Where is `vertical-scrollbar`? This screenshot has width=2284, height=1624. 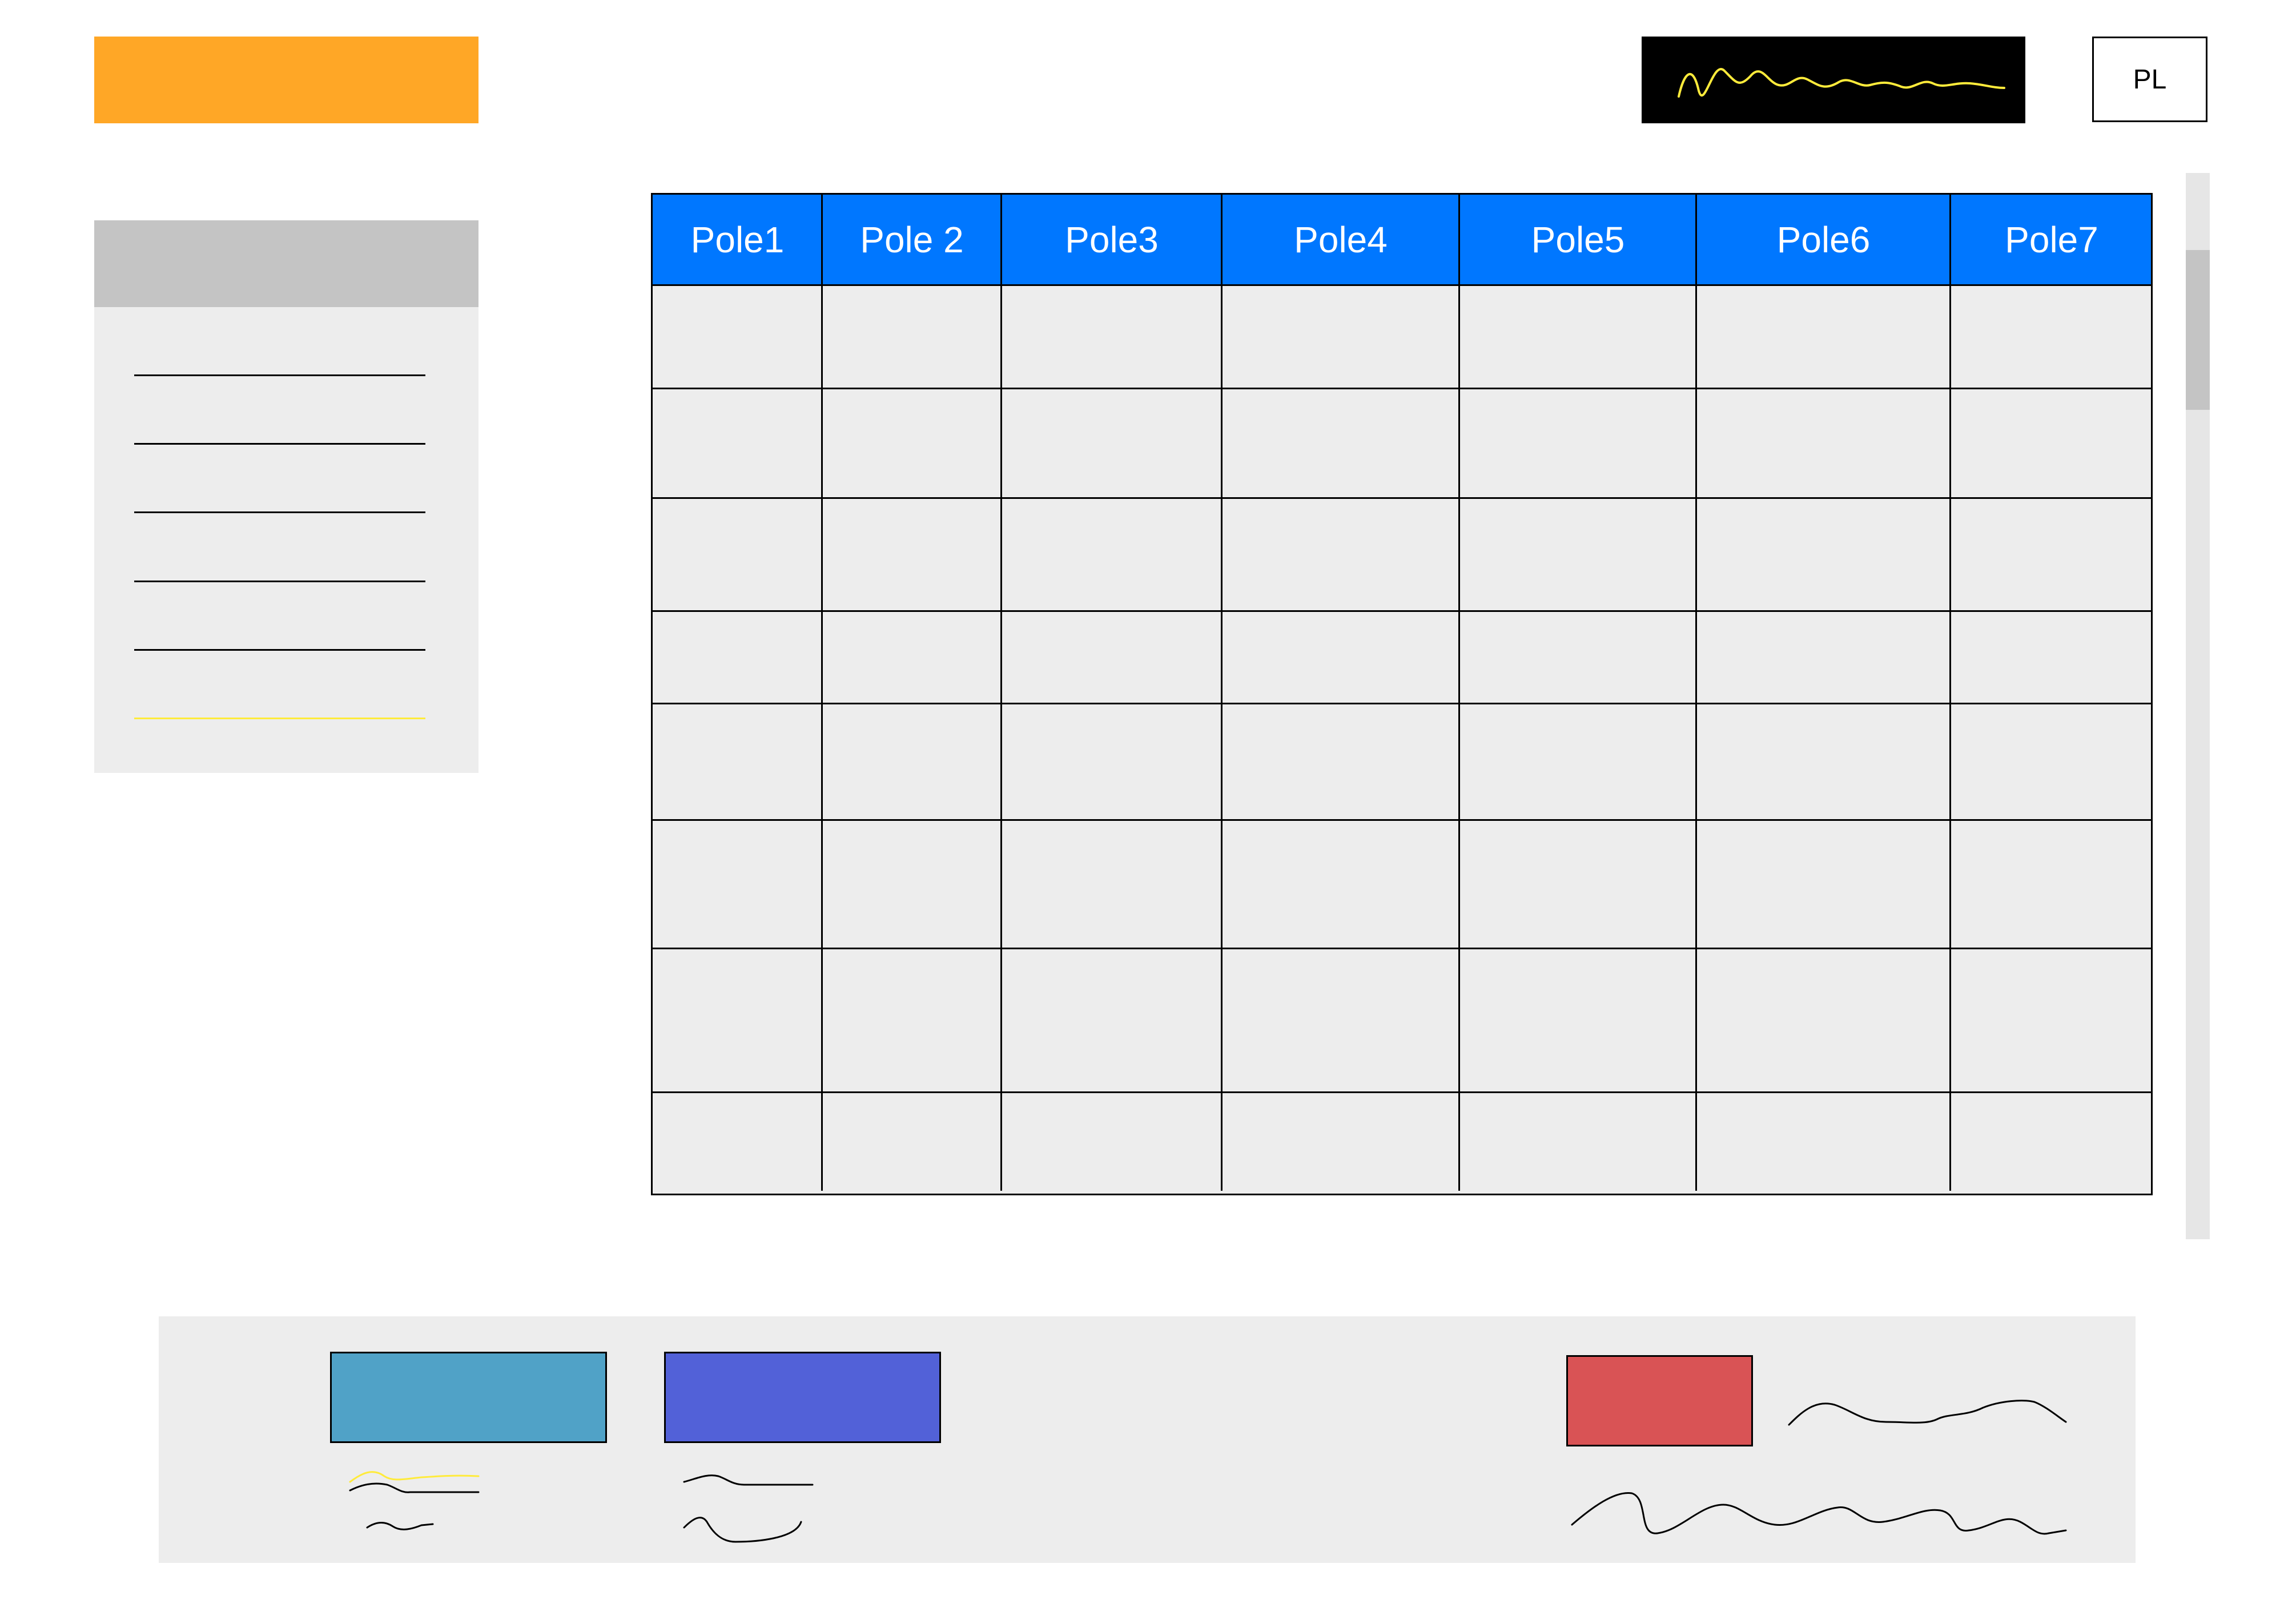 vertical-scrollbar is located at coordinates (2198, 706).